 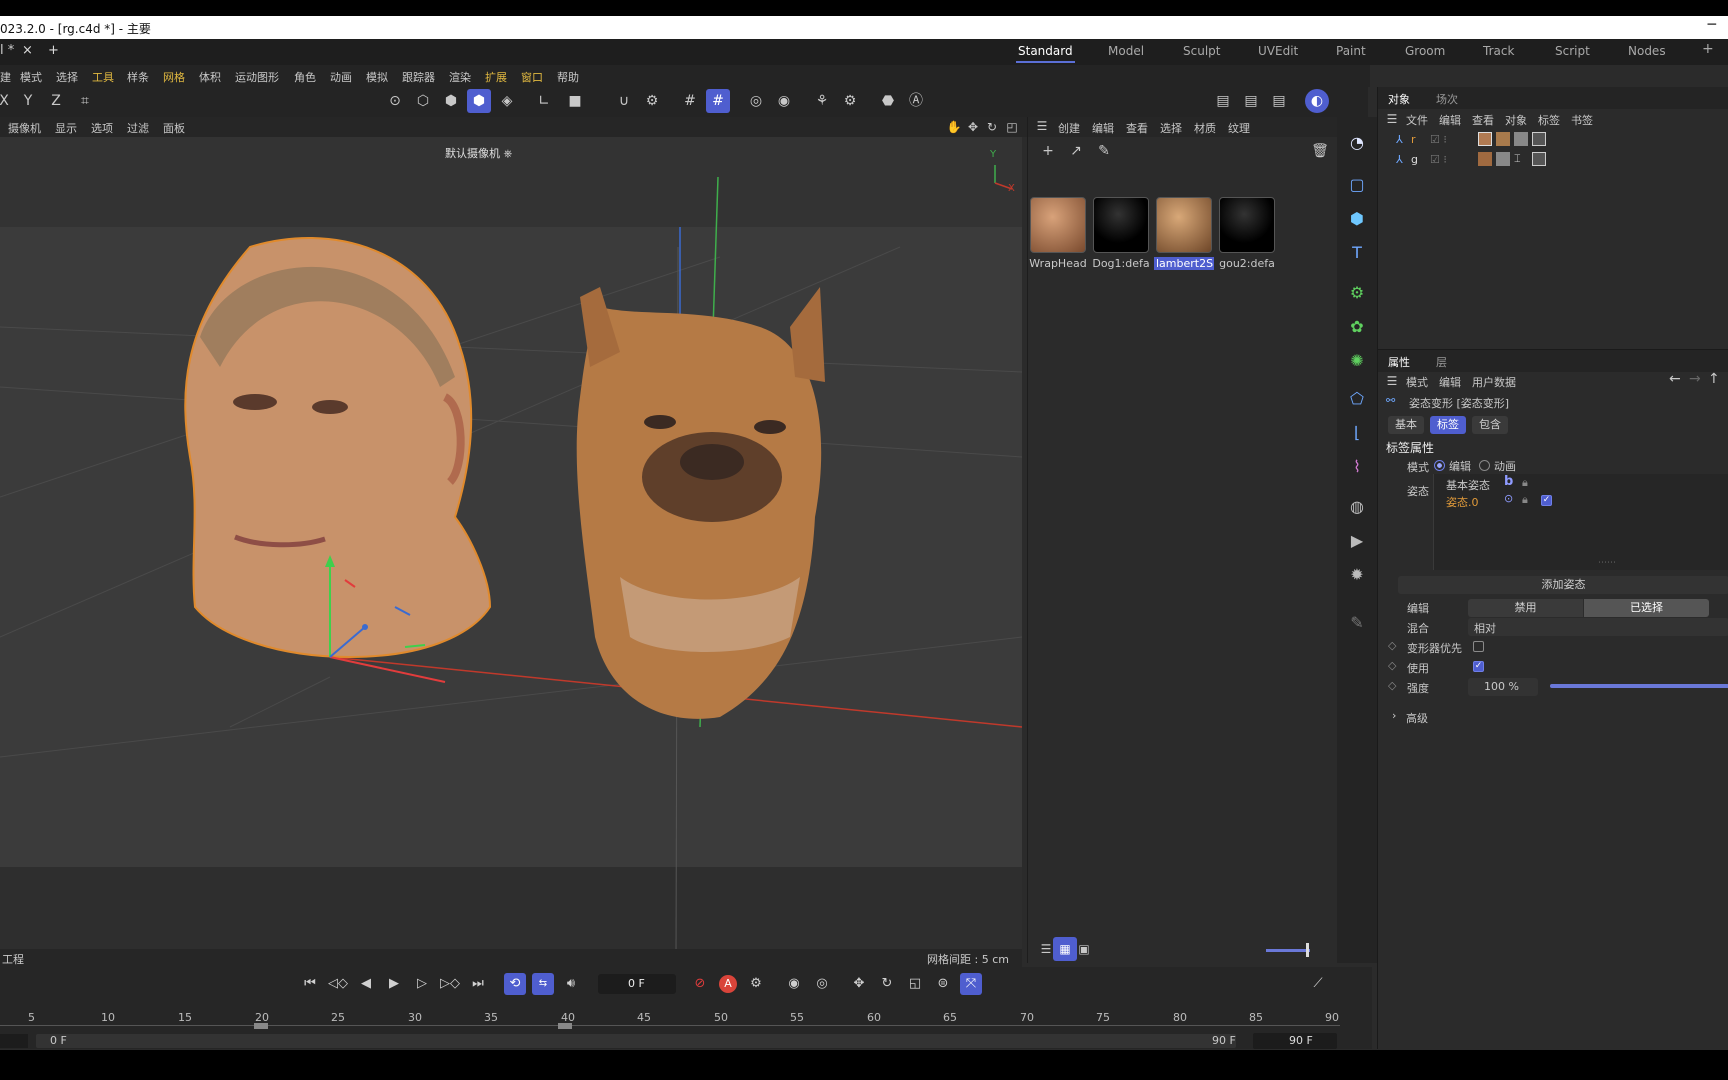 What do you see at coordinates (971, 984) in the screenshot?
I see `key-pla-icon: ⤧` at bounding box center [971, 984].